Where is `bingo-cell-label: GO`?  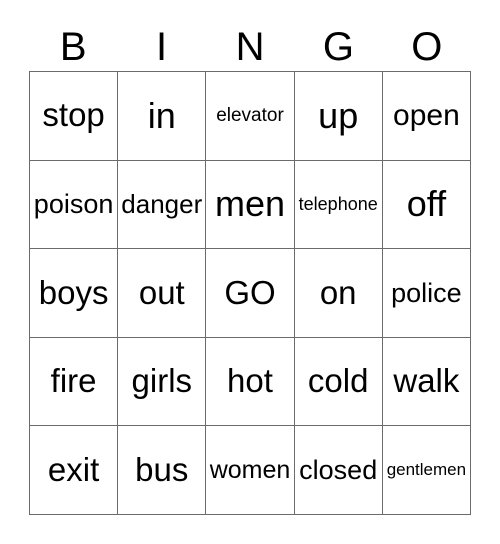
bingo-cell-label: GO is located at coordinates (250, 292).